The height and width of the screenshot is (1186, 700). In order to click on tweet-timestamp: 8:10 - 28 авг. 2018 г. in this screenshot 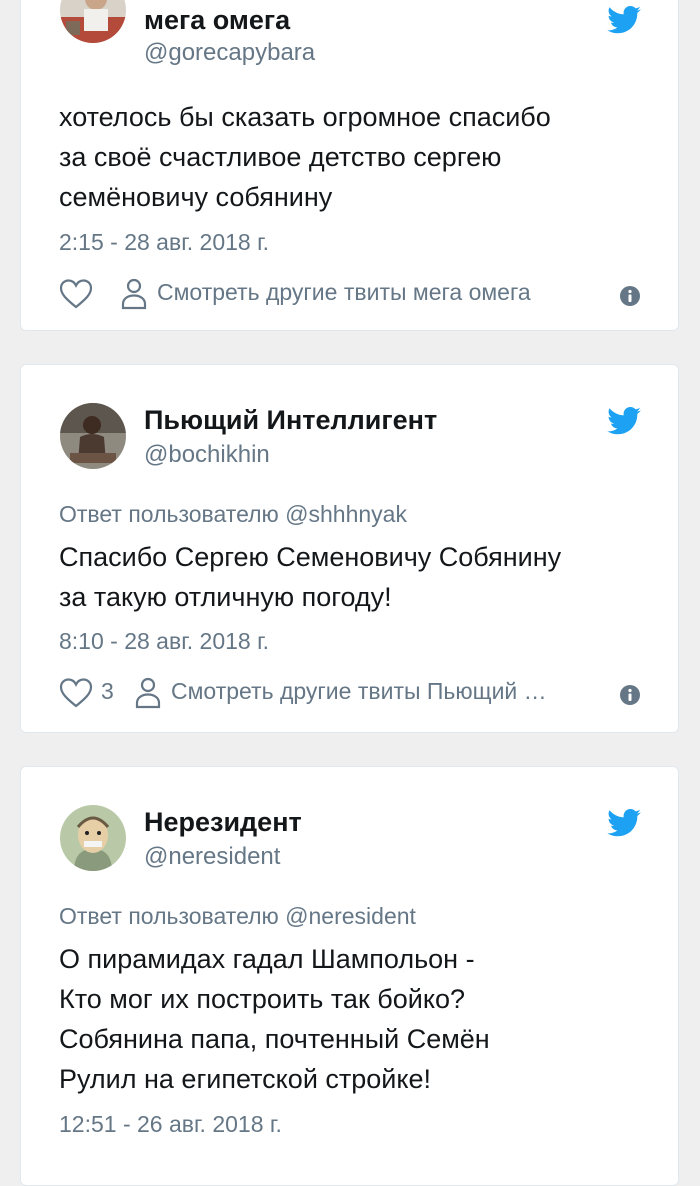, I will do `click(164, 641)`.